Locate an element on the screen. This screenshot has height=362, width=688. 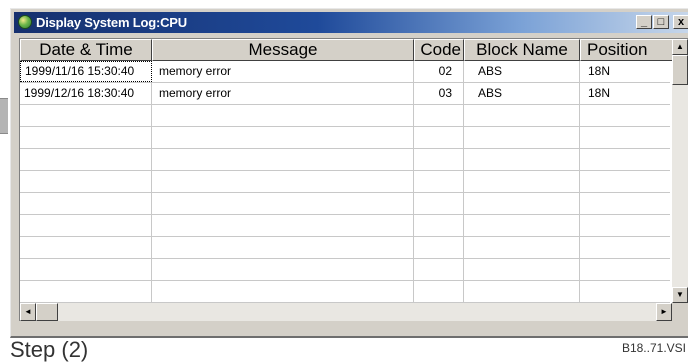
cell-date-time: 1999/12/16 18:30:40 is located at coordinates (86, 93).